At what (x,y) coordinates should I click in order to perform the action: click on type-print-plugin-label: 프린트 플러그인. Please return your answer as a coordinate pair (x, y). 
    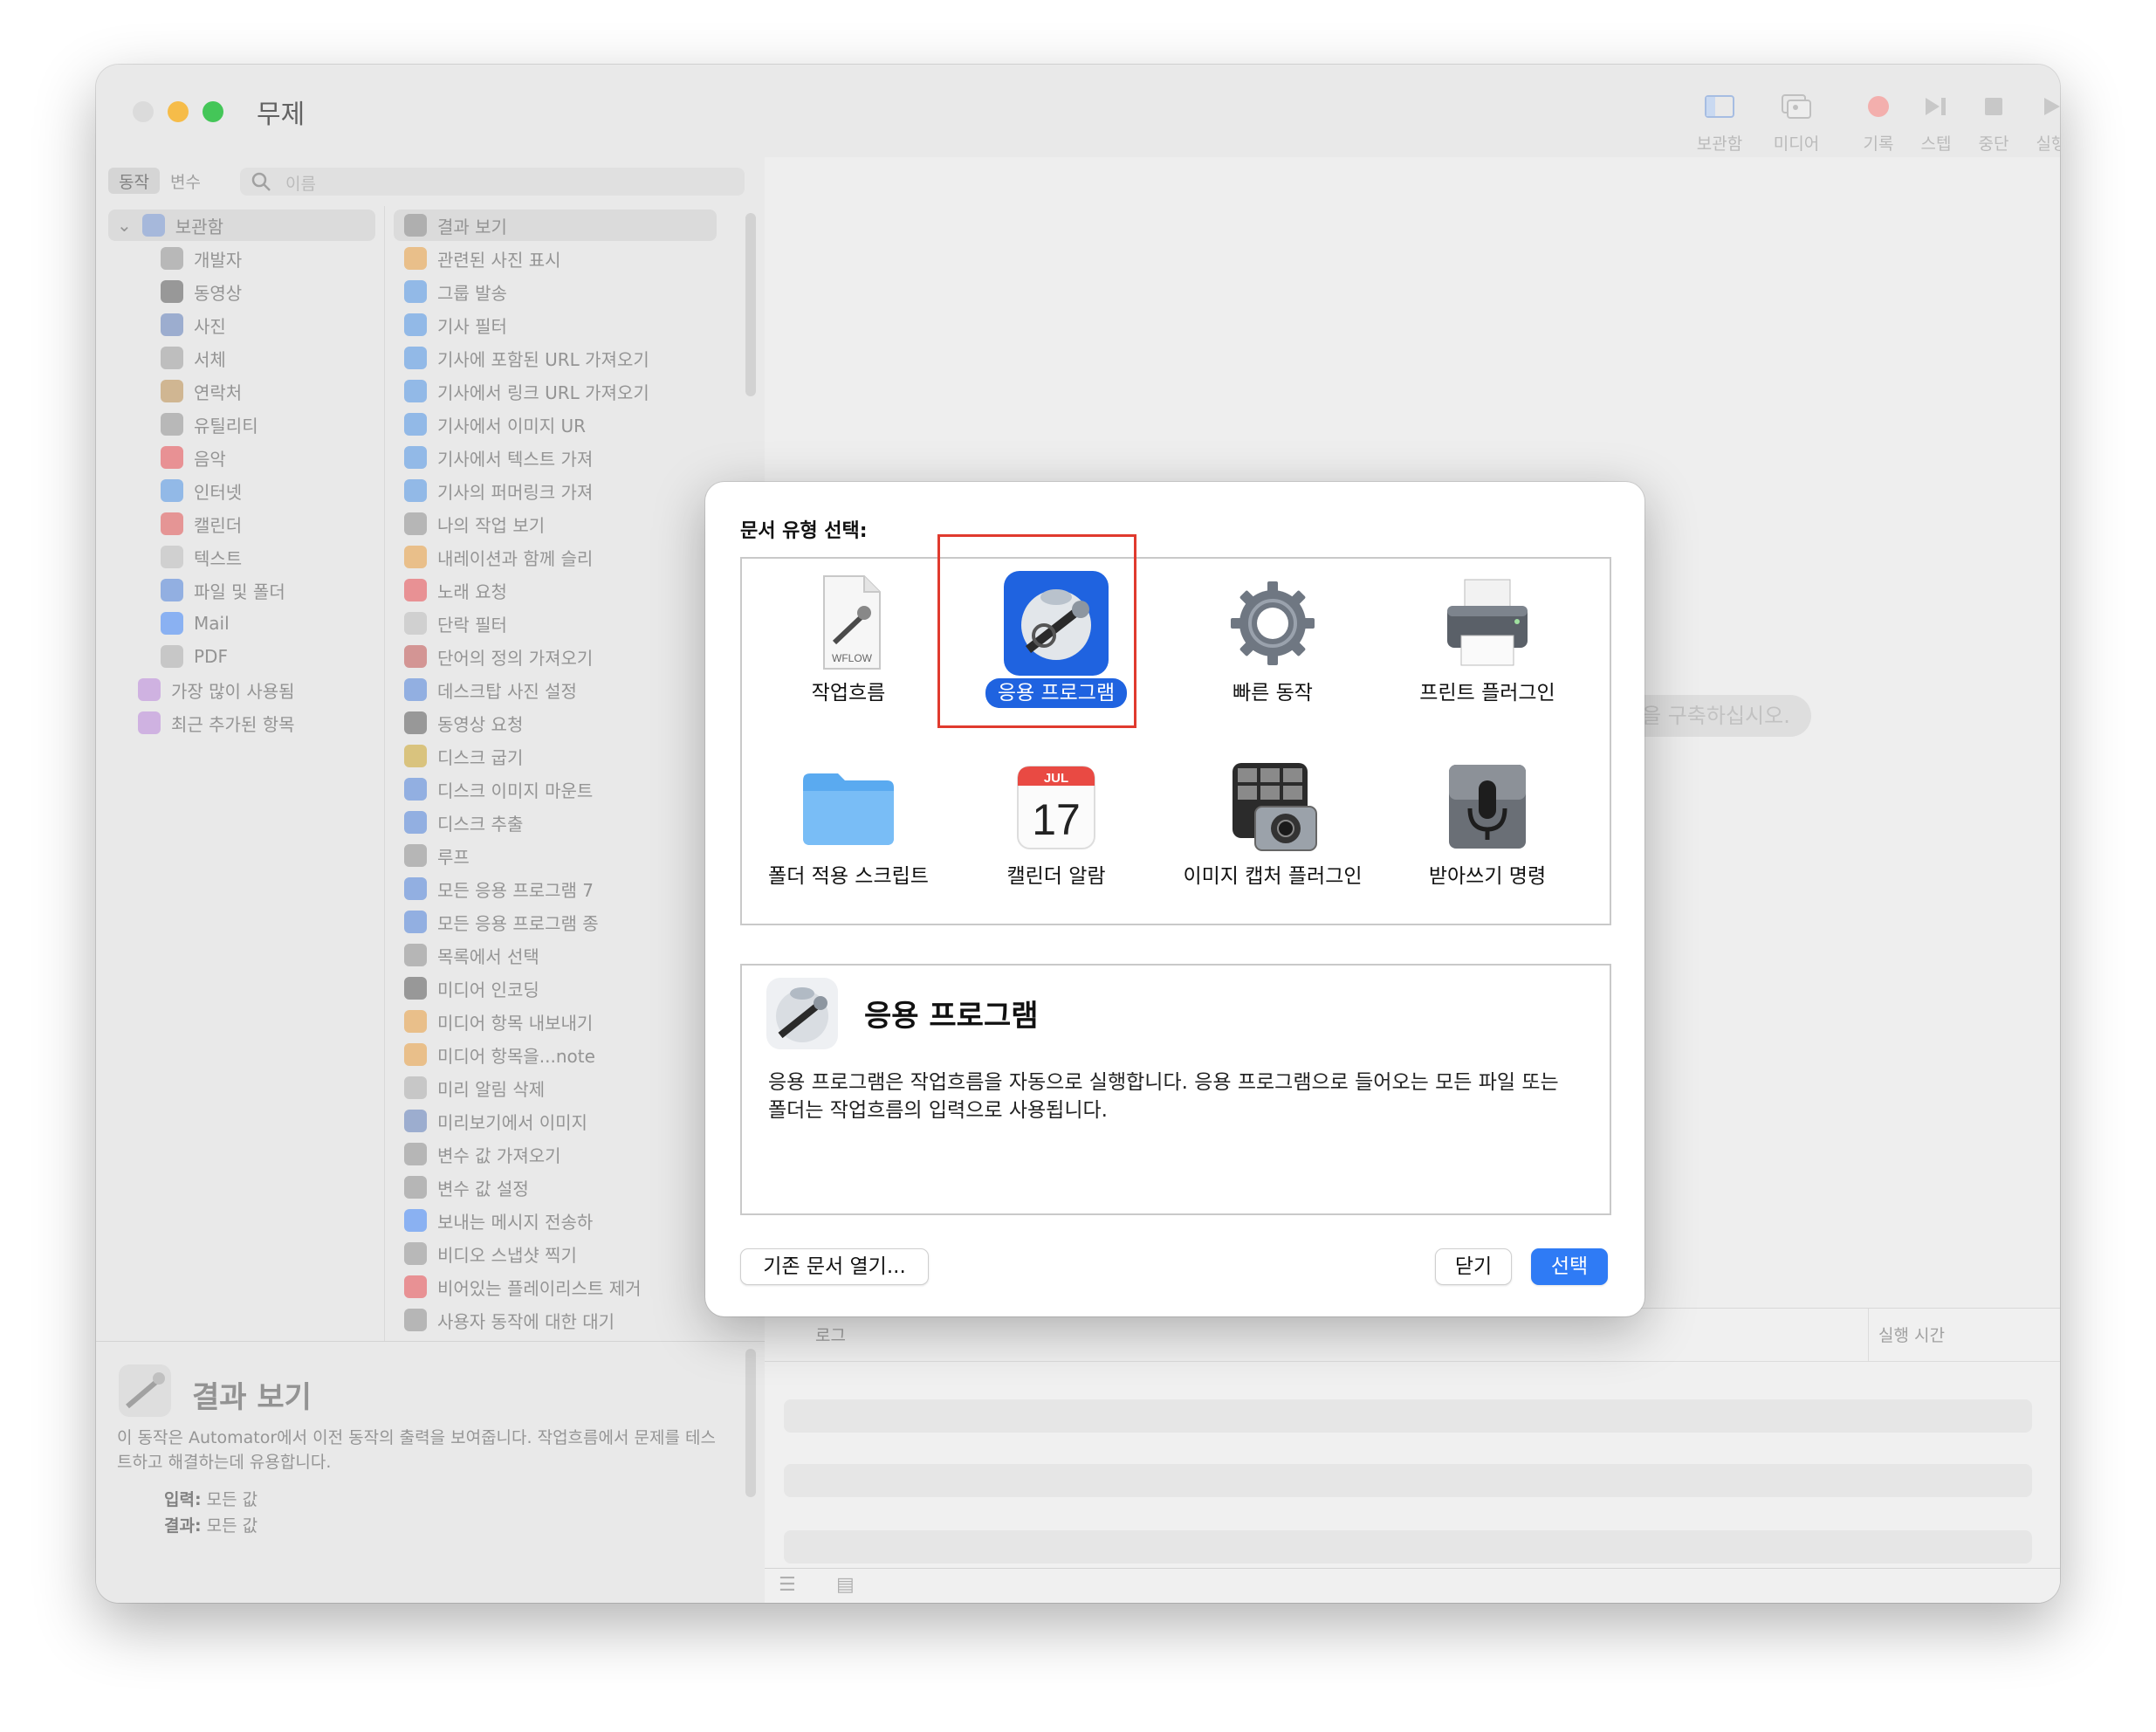
    Looking at the image, I should click on (1487, 693).